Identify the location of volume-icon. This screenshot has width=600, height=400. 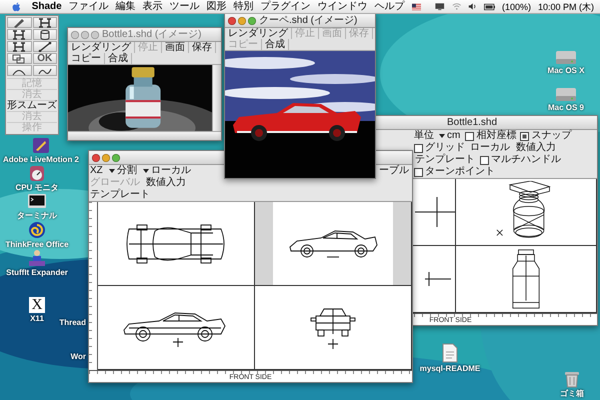
(472, 6).